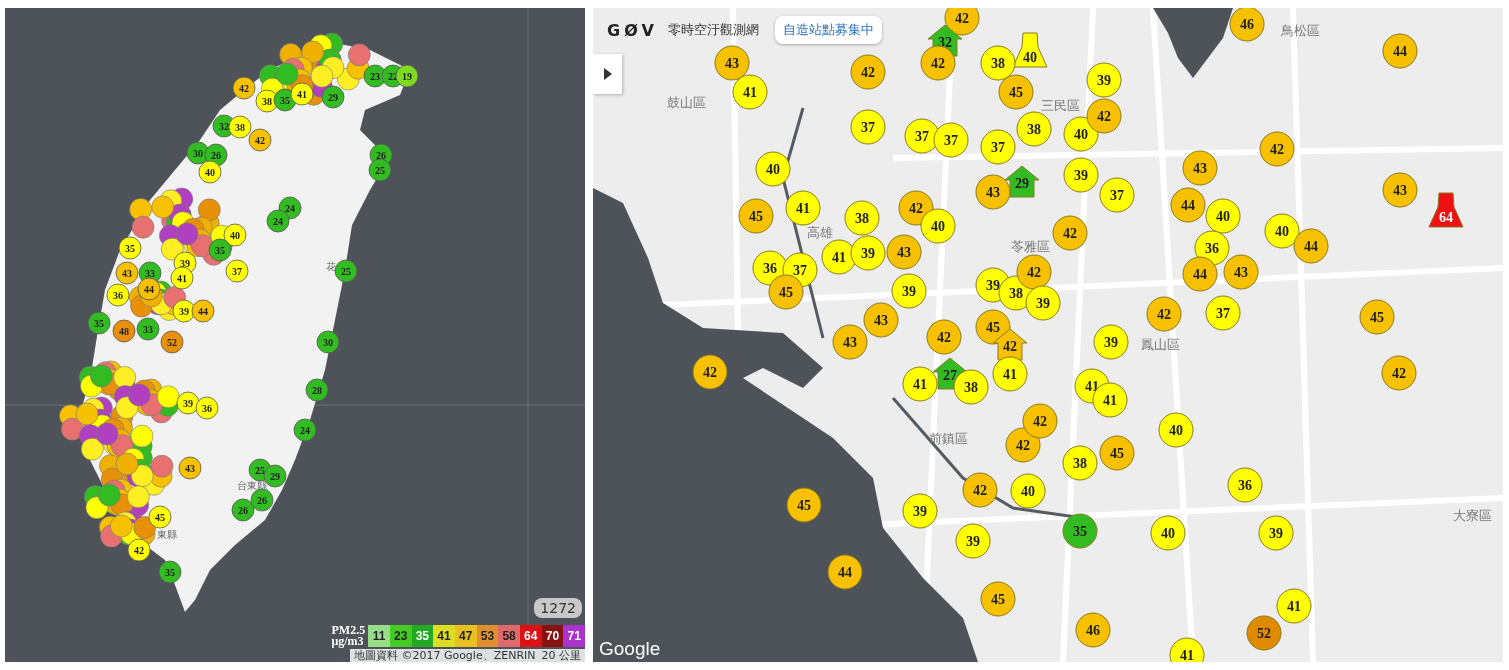  Describe the element at coordinates (1446, 210) in the screenshot. I see `map-marker: 64` at that location.